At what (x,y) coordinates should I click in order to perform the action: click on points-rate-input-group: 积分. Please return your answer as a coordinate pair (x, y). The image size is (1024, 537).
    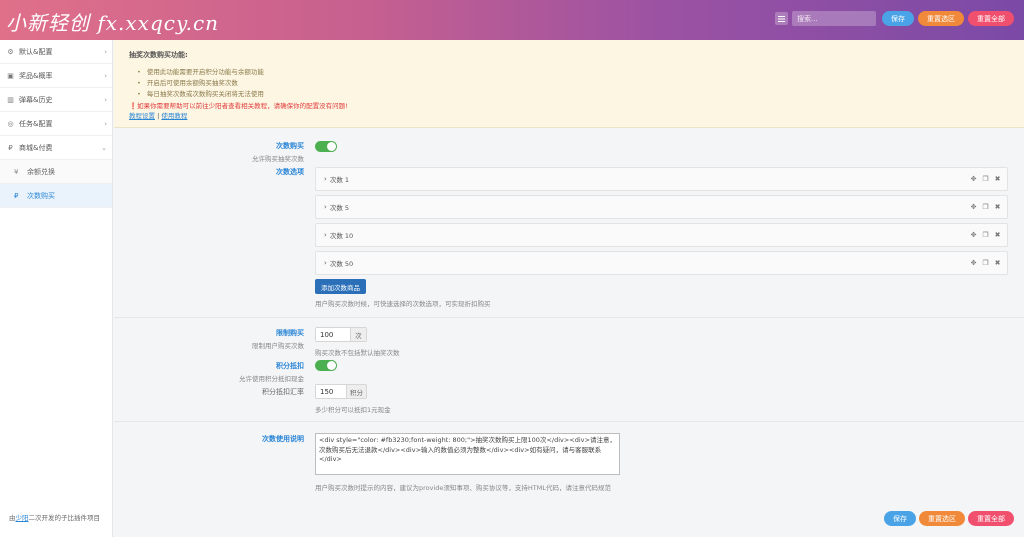
    Looking at the image, I should click on (341, 391).